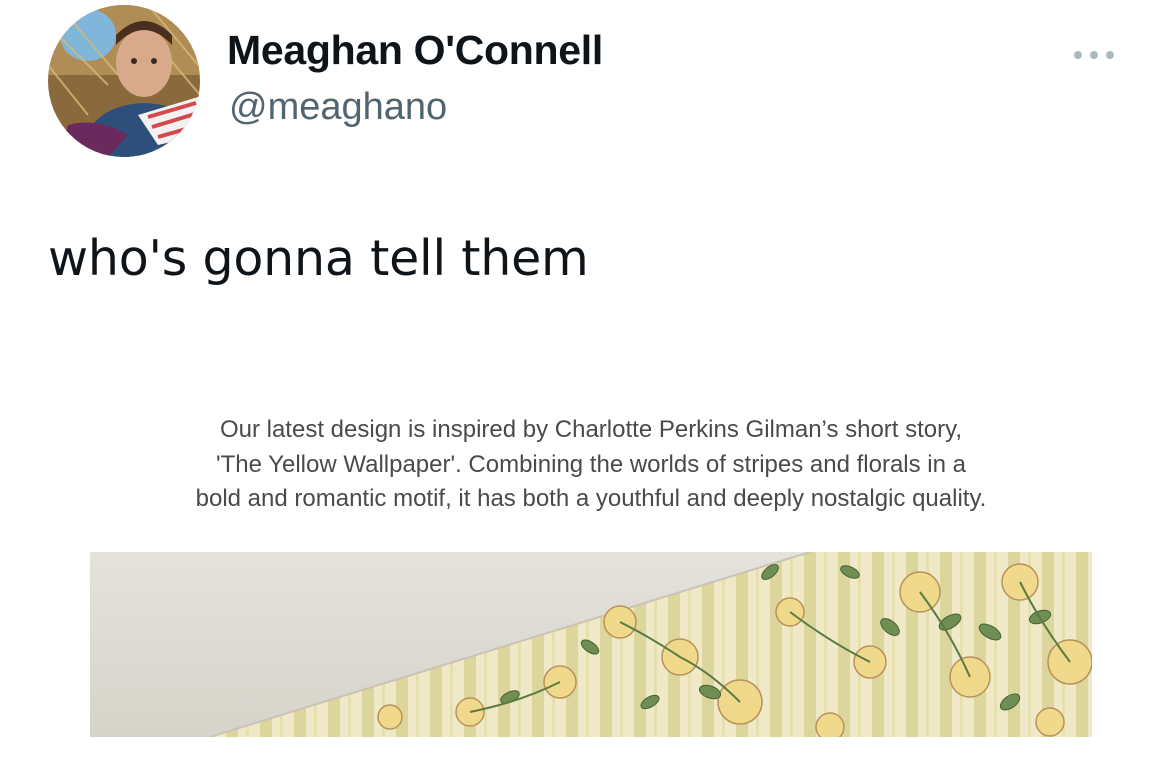 Image resolution: width=1170 pixels, height=764 pixels. I want to click on avatar-photo, so click(124, 81).